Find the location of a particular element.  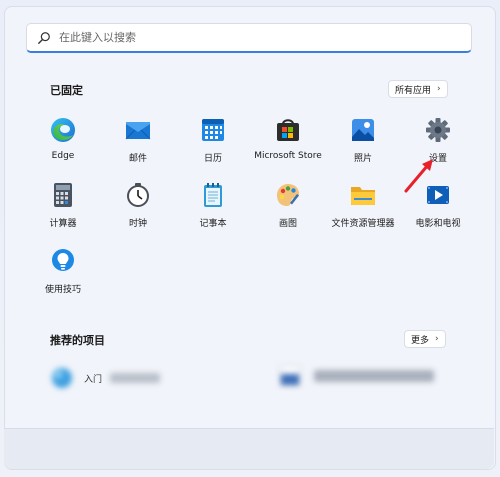

search-input is located at coordinates (249, 37).